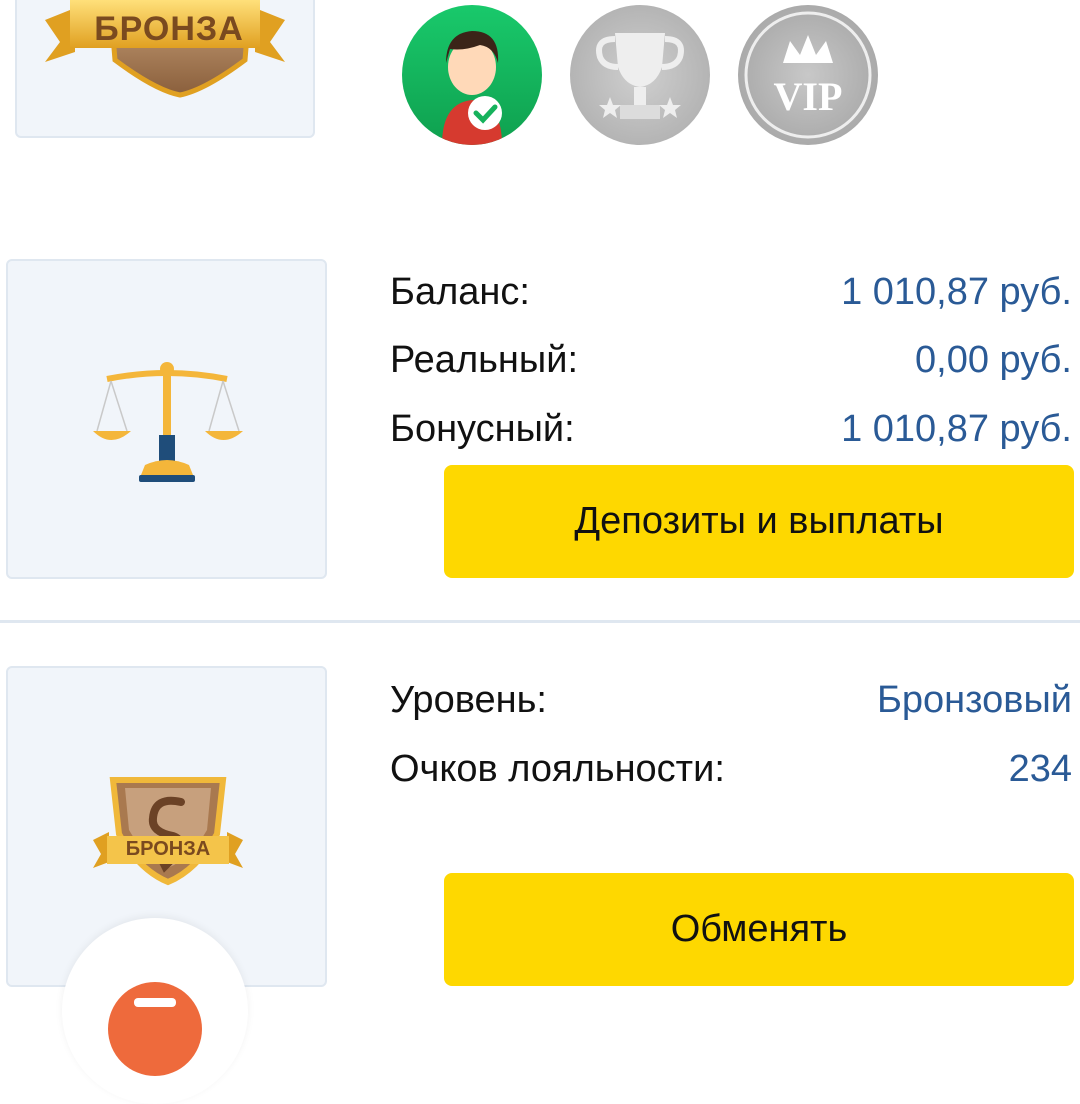  Describe the element at coordinates (731, 769) in the screenshot. I see `loyalty-row-points: Очков лояльности: 234` at that location.